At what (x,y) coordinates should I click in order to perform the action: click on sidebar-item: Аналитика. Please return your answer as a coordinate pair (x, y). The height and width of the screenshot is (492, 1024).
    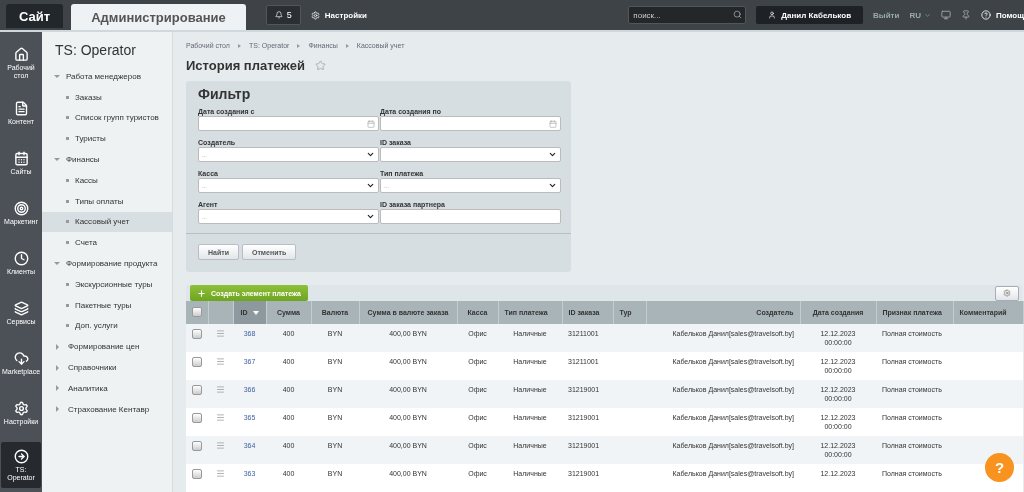
    Looking at the image, I should click on (107, 388).